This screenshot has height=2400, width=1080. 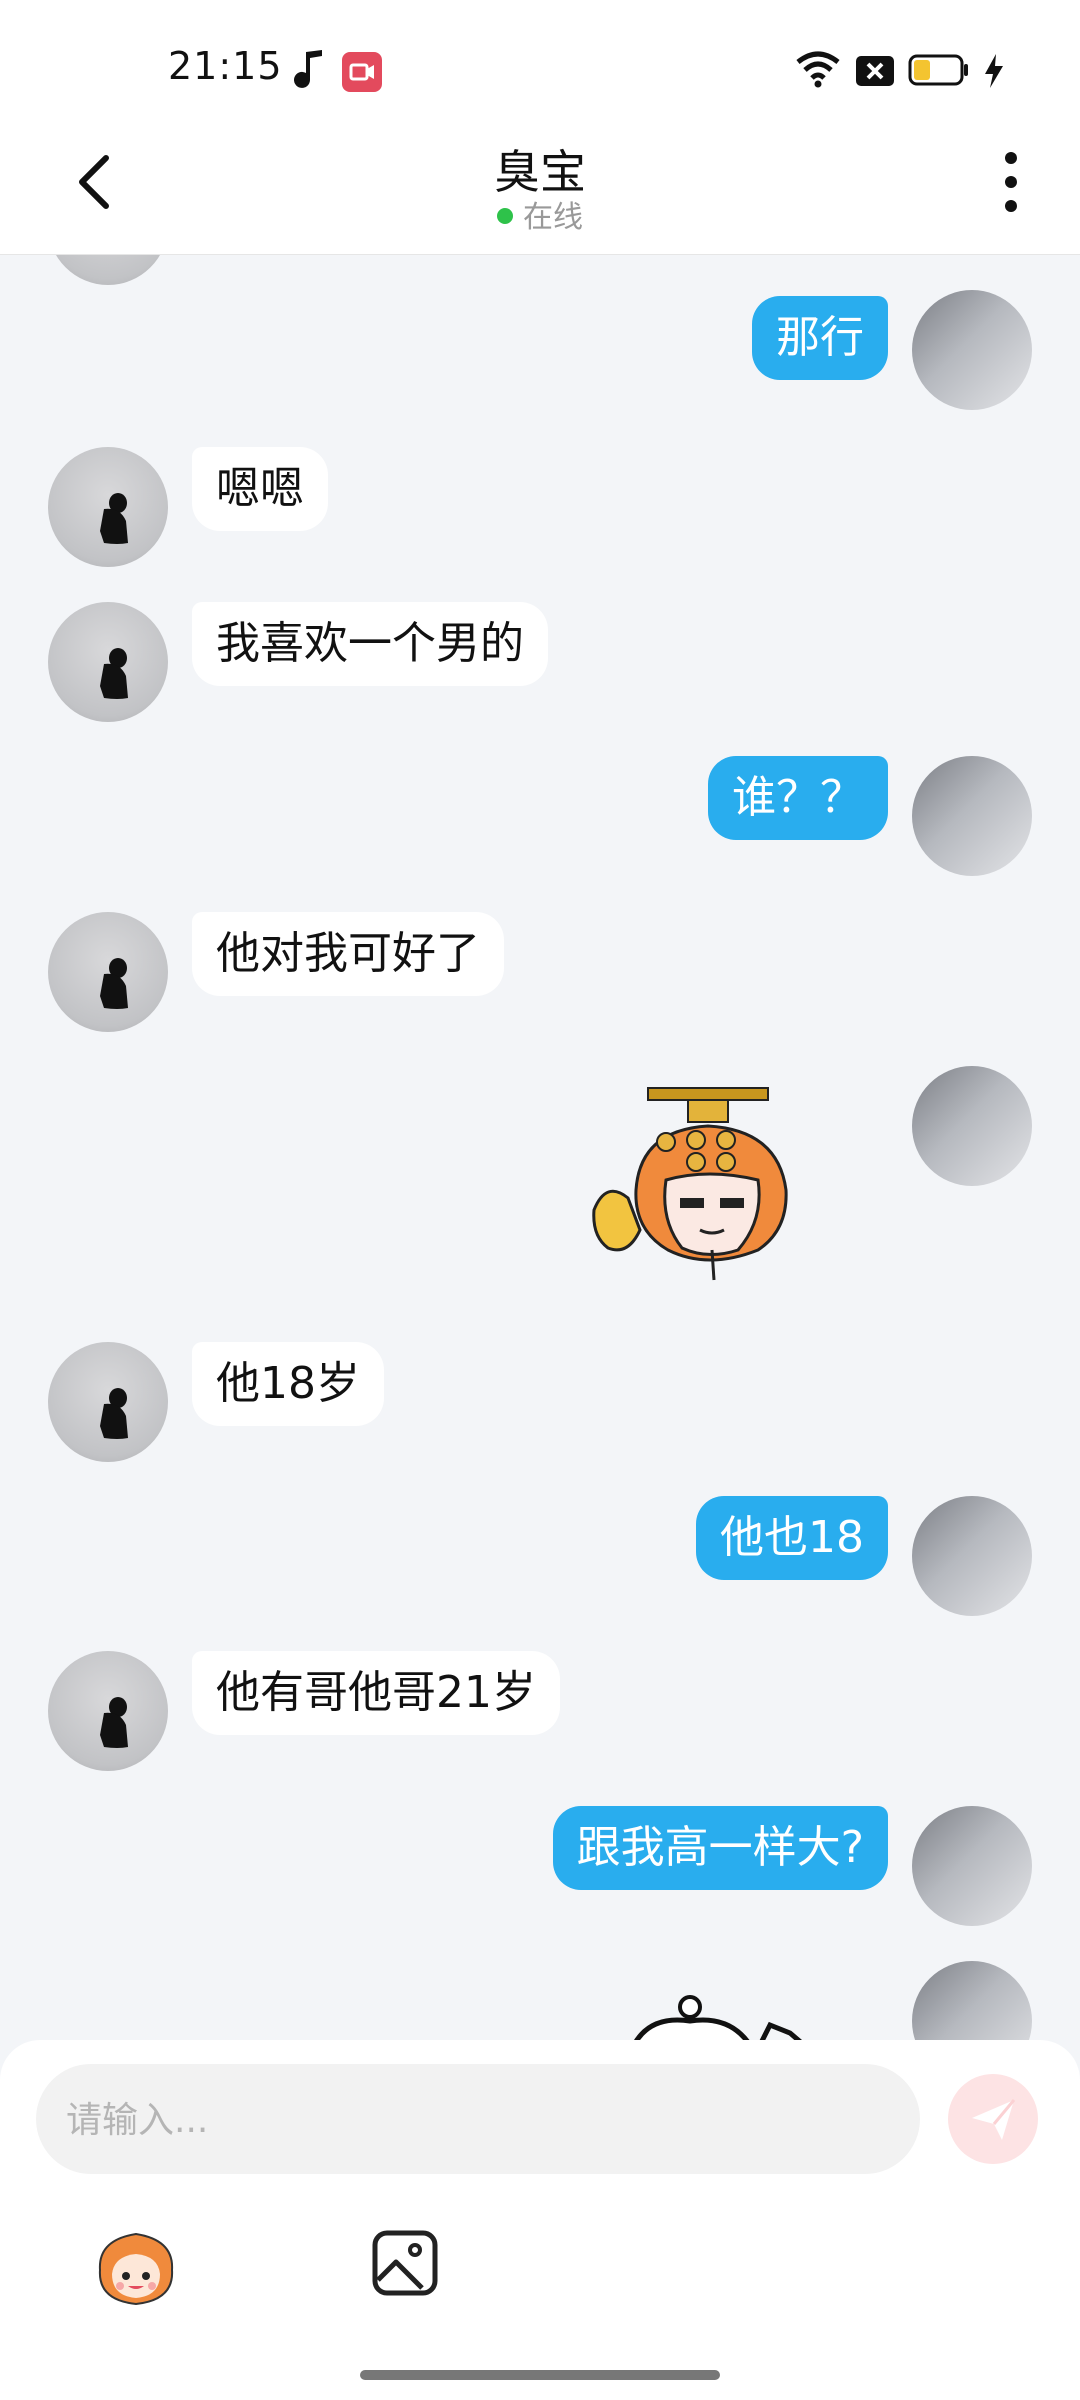 I want to click on monkey-king-sticker, so click(x=713, y=1185).